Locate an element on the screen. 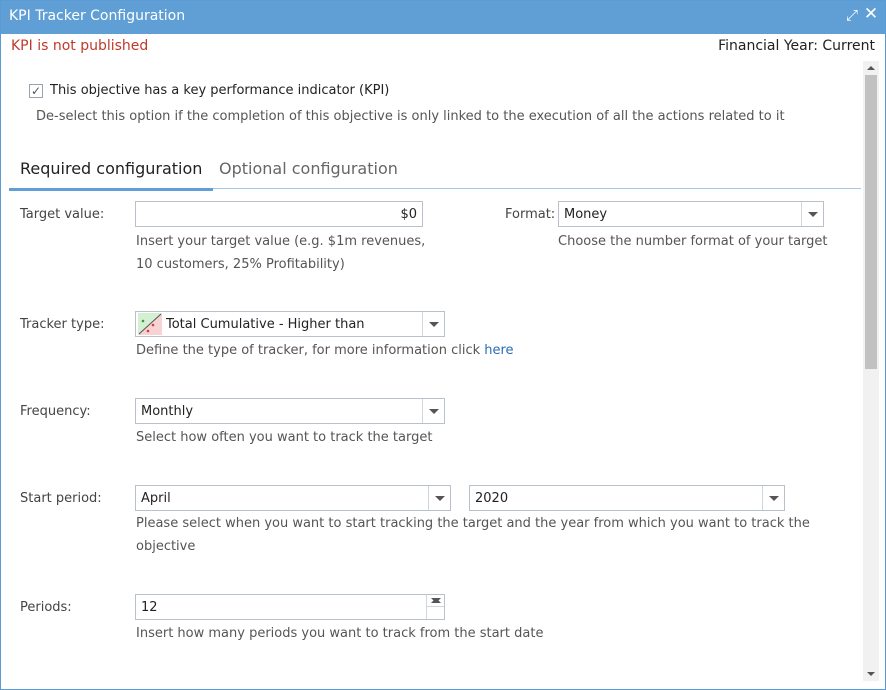  tracker-type-select: Total Cumulative - Higher than is located at coordinates (290, 324).